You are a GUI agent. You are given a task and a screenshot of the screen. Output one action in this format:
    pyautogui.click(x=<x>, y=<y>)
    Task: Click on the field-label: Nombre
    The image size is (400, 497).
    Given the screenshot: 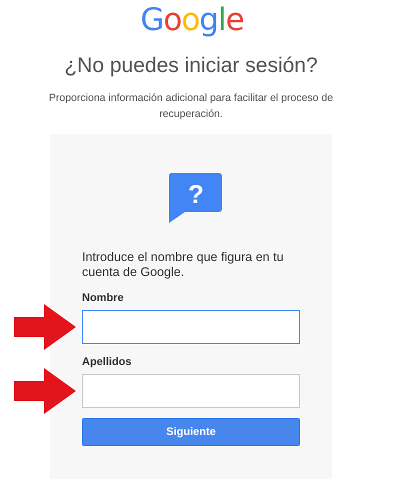 What is the action you would take?
    pyautogui.click(x=103, y=298)
    